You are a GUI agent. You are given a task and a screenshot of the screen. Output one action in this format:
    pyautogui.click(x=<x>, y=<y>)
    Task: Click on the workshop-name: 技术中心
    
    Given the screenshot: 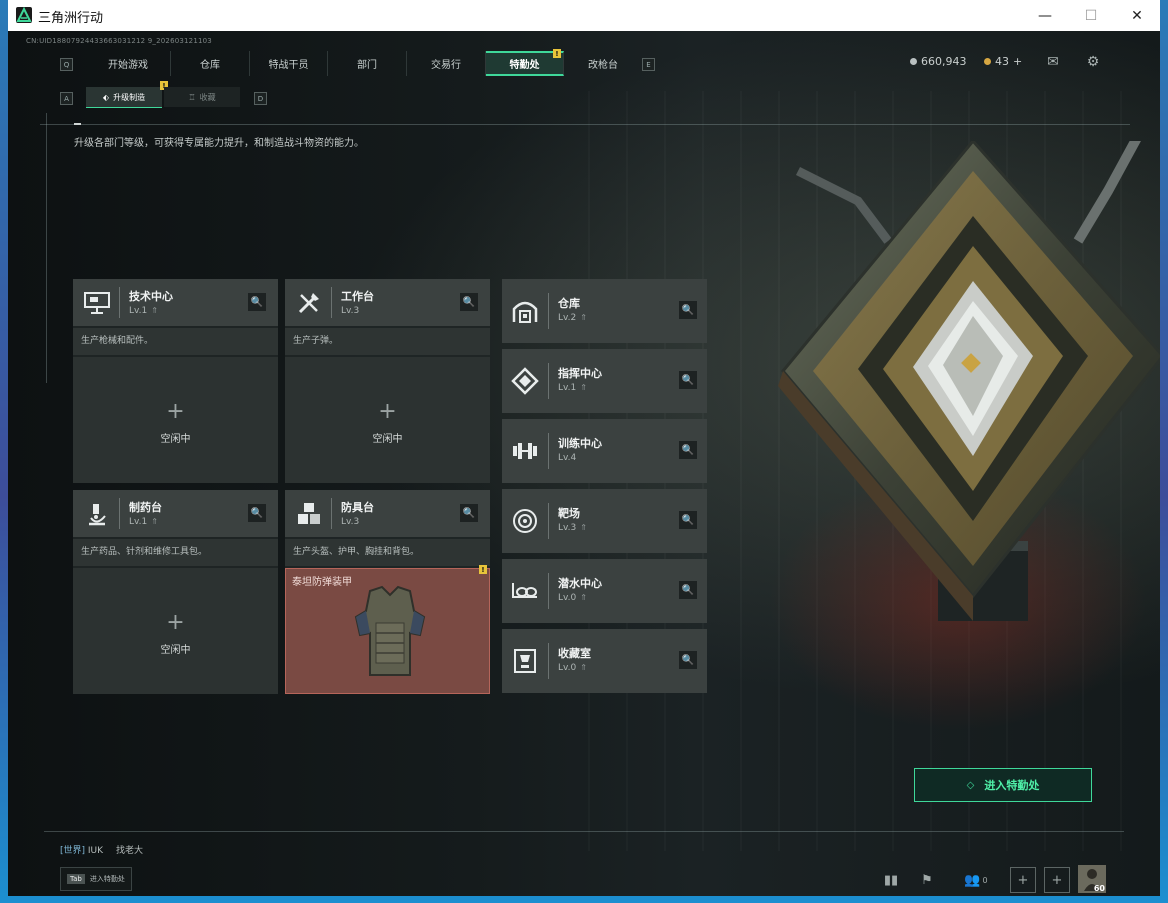 What is the action you would take?
    pyautogui.click(x=151, y=296)
    